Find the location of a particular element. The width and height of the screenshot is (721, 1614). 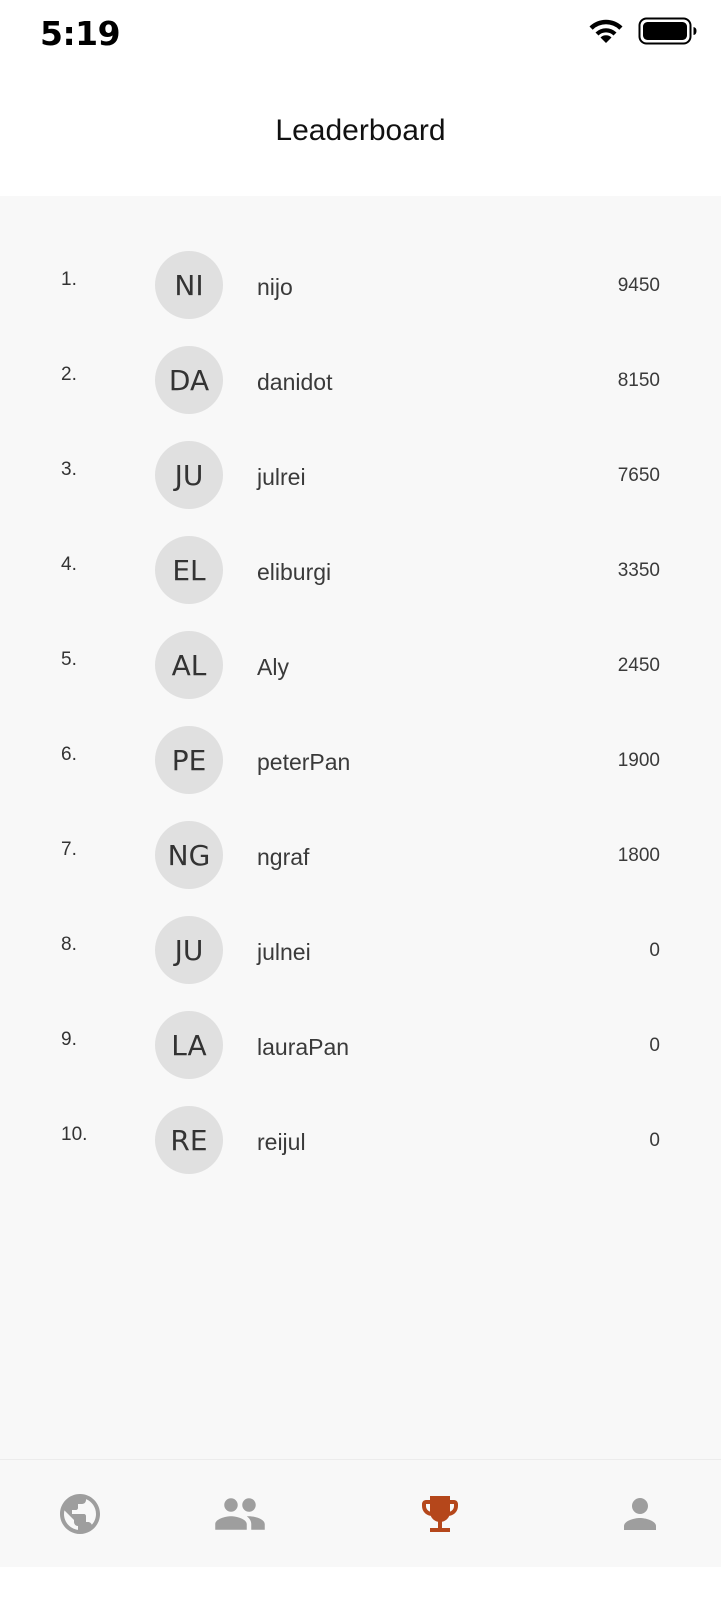

nav-leaderboard is located at coordinates (440, 1514).